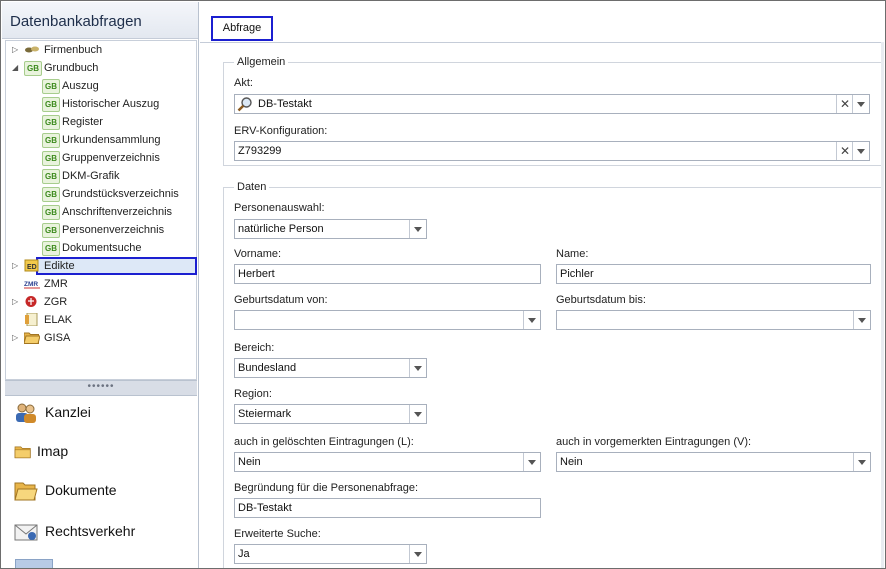  I want to click on nav-rechtsverkehr: Rechtsverkehr, so click(101, 533).